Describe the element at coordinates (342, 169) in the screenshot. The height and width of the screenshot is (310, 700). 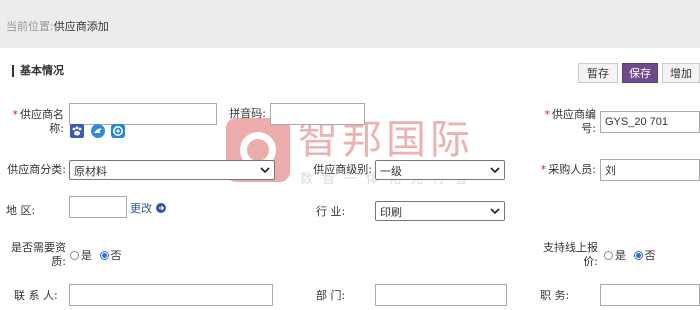
I see `supplier-level-label: 供应商级别:` at that location.